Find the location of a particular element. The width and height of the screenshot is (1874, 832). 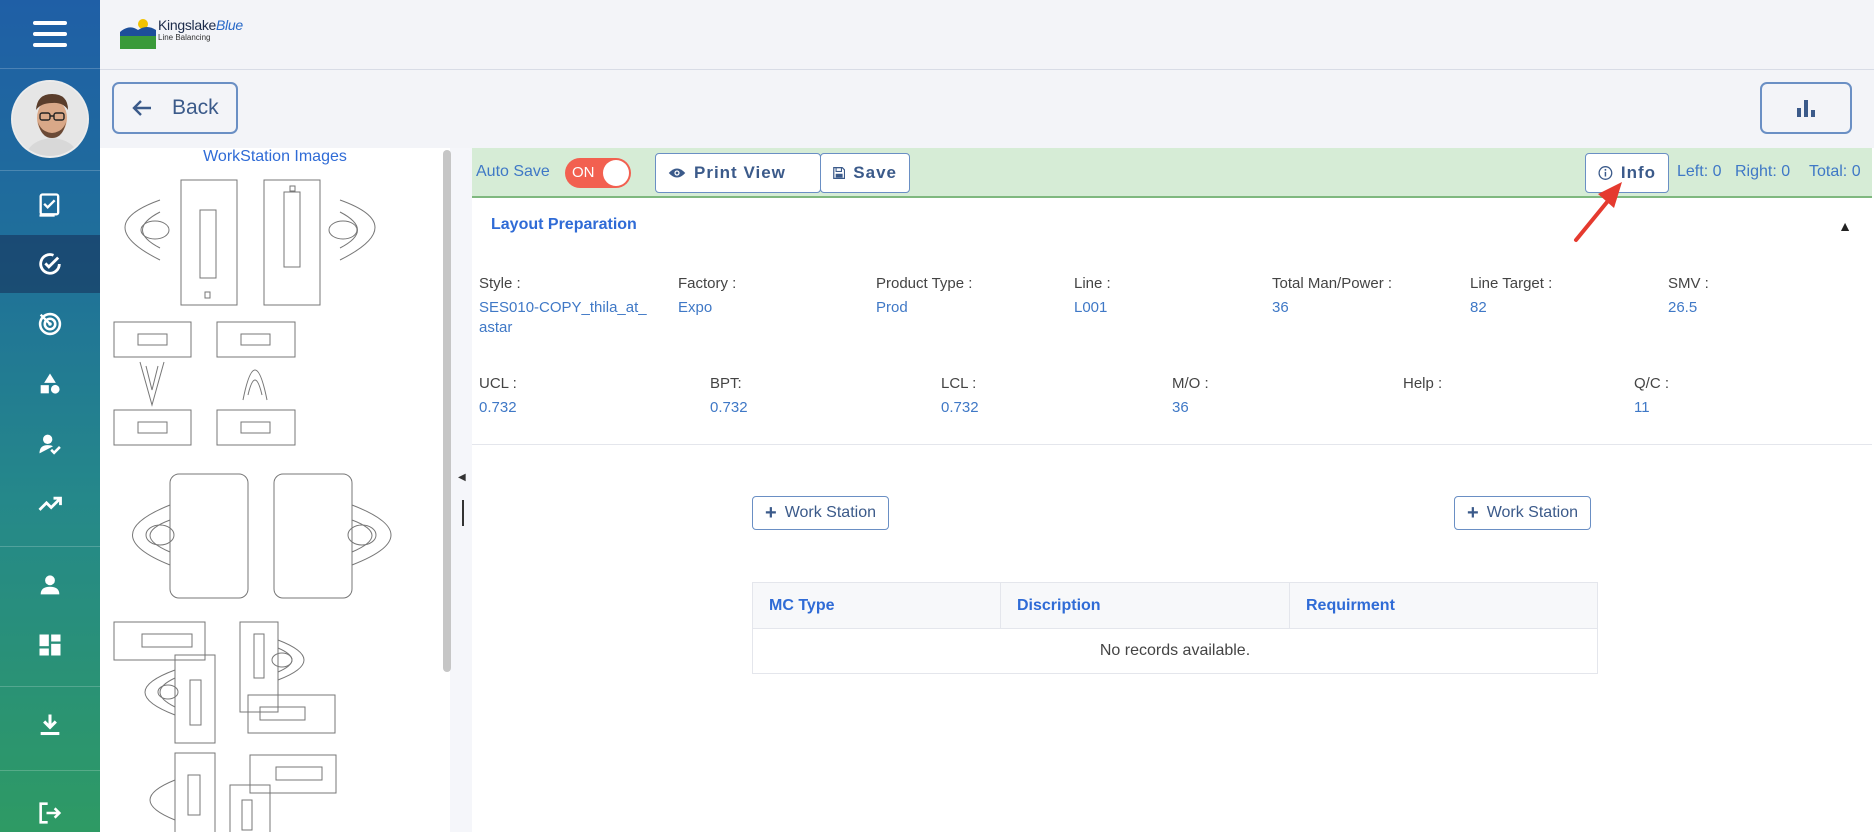

column-header-mc-type: MC Type is located at coordinates (877, 605).